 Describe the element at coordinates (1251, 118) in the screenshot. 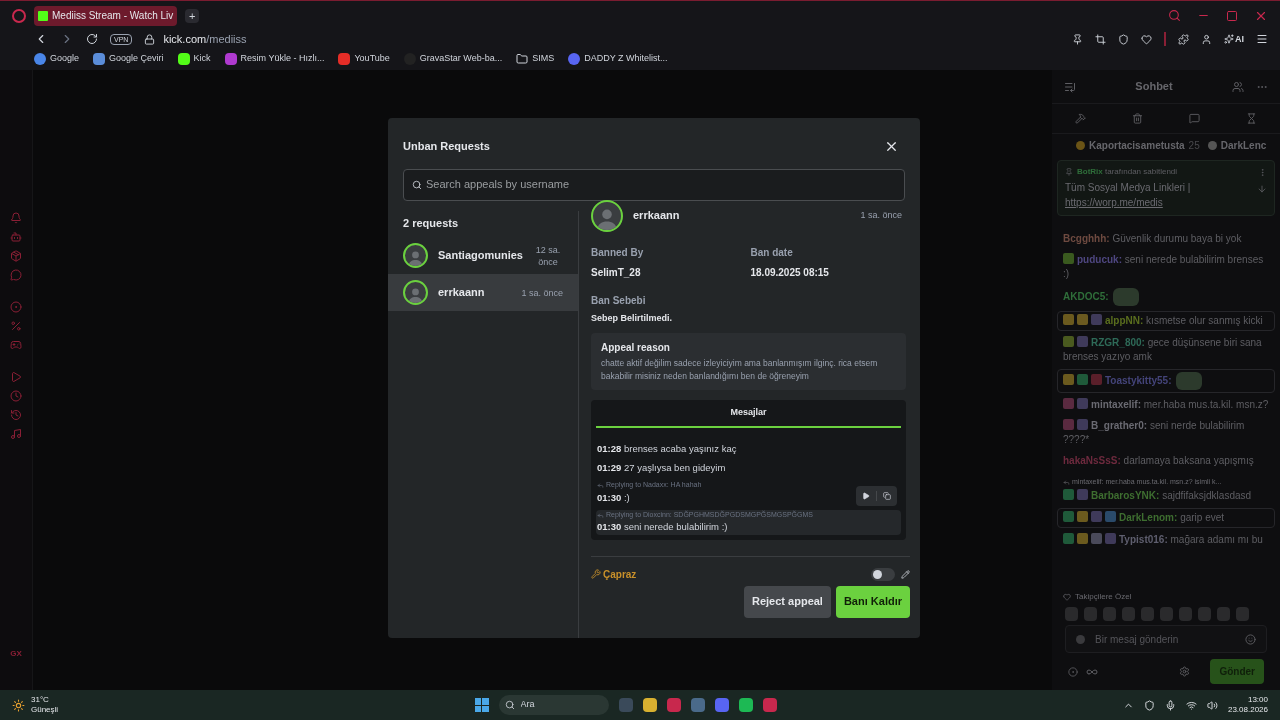

I see `hourglass-icon` at that location.